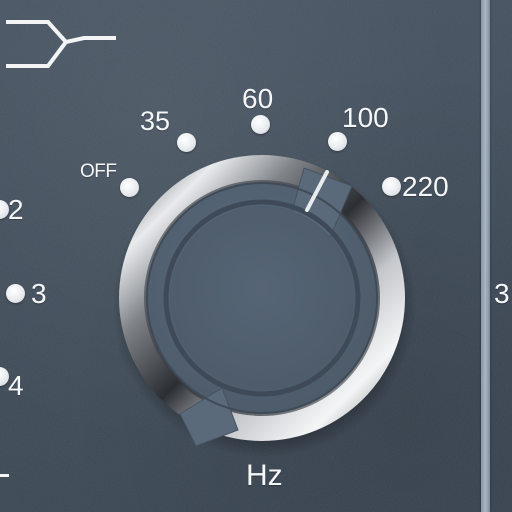 The height and width of the screenshot is (512, 512). What do you see at coordinates (262, 298) in the screenshot?
I see `knob-face` at bounding box center [262, 298].